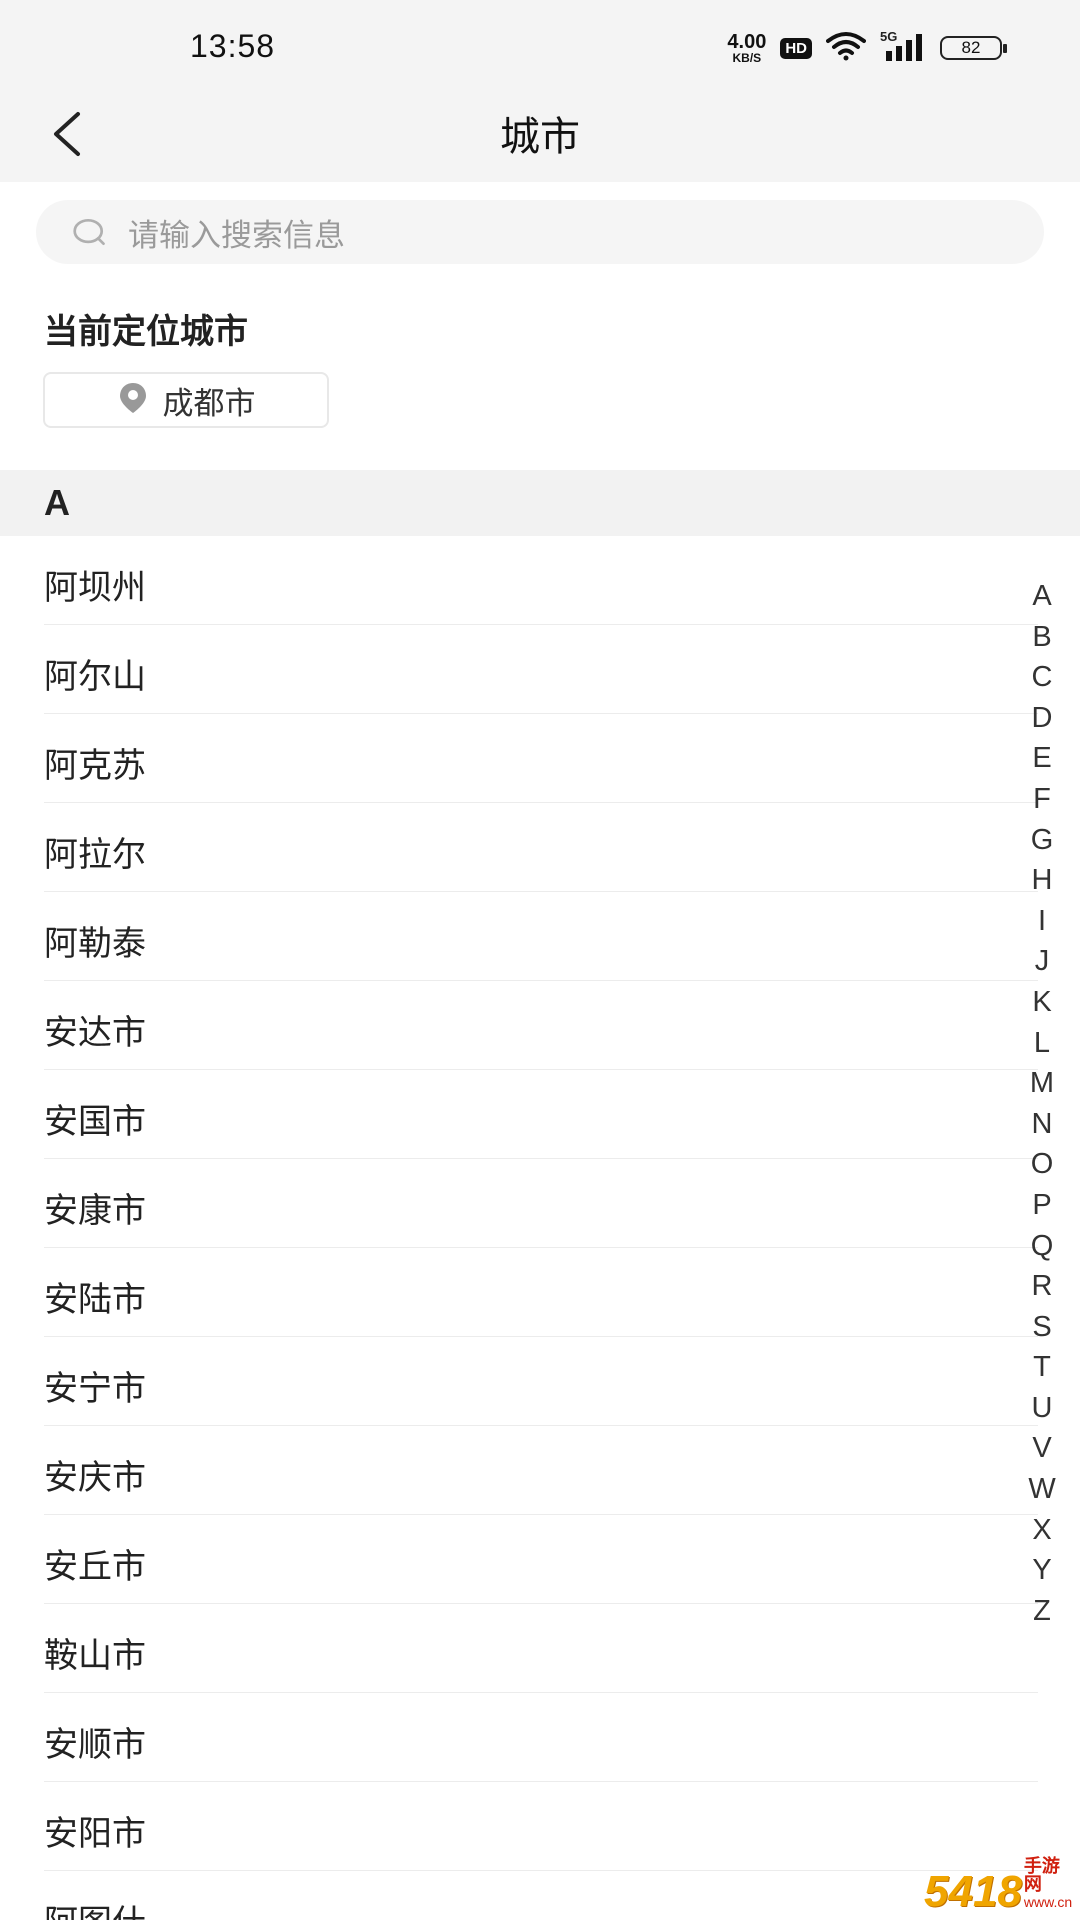  I want to click on list-item: 鞍山市, so click(541, 1648).